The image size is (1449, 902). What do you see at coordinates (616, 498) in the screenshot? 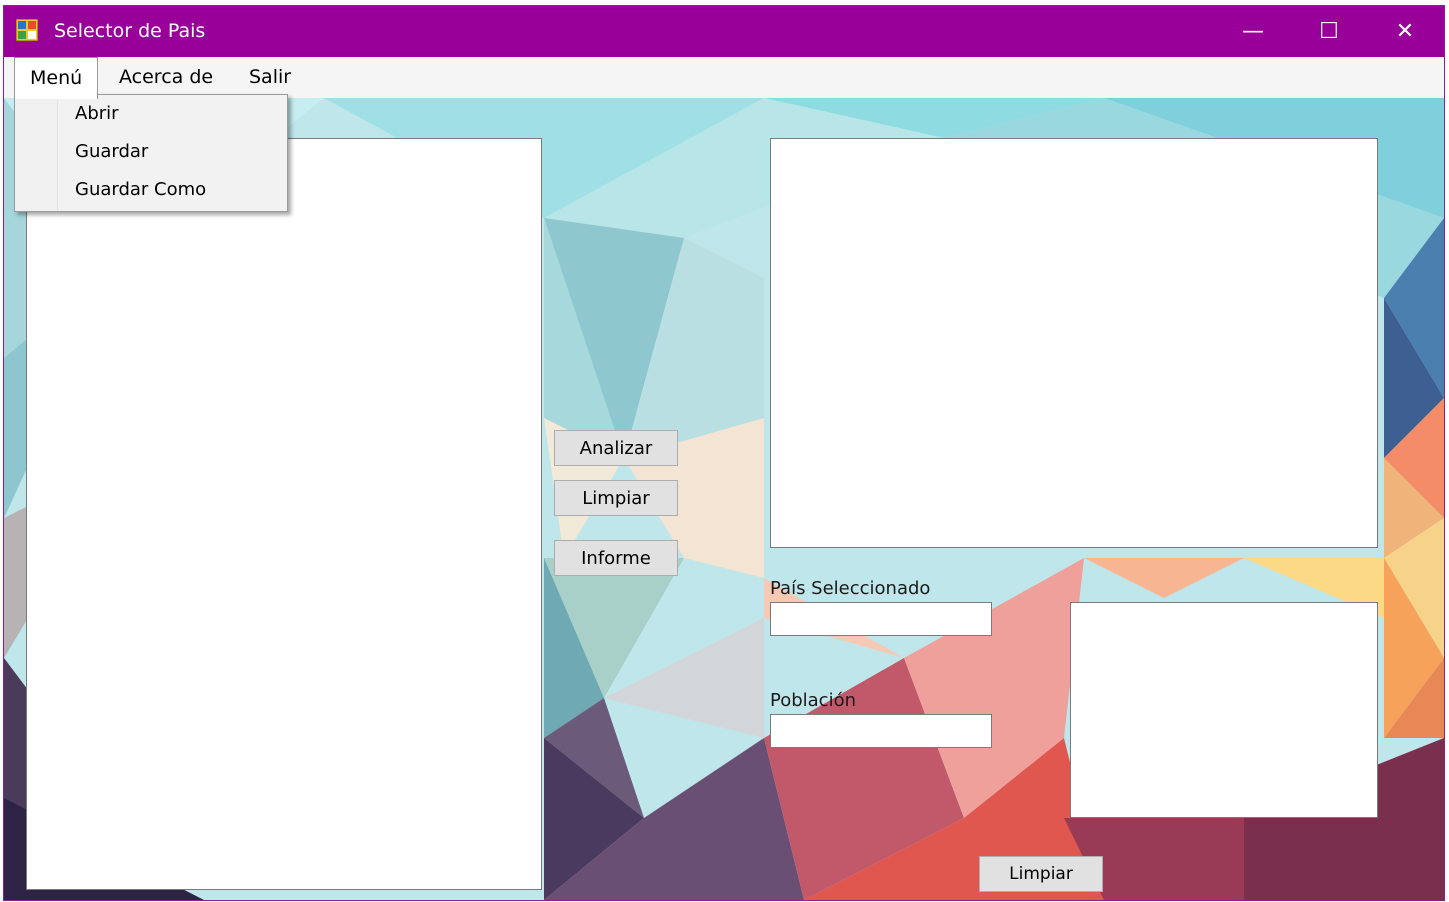
I see `limpiar-button-top: Limpiar` at bounding box center [616, 498].